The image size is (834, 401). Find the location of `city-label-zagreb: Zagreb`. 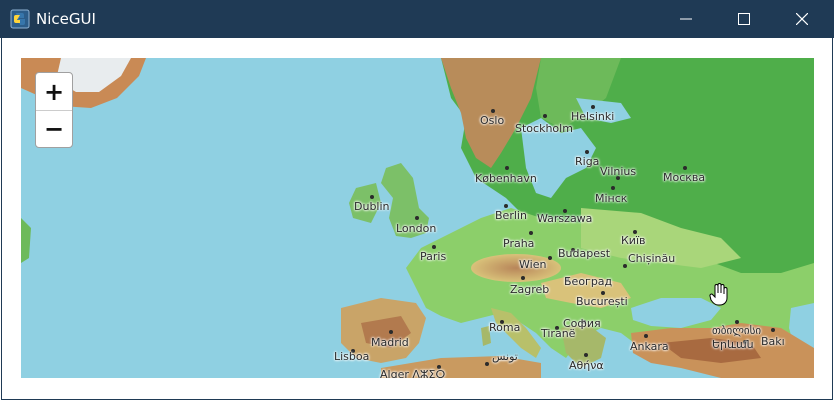

city-label-zagreb: Zagreb is located at coordinates (530, 289).